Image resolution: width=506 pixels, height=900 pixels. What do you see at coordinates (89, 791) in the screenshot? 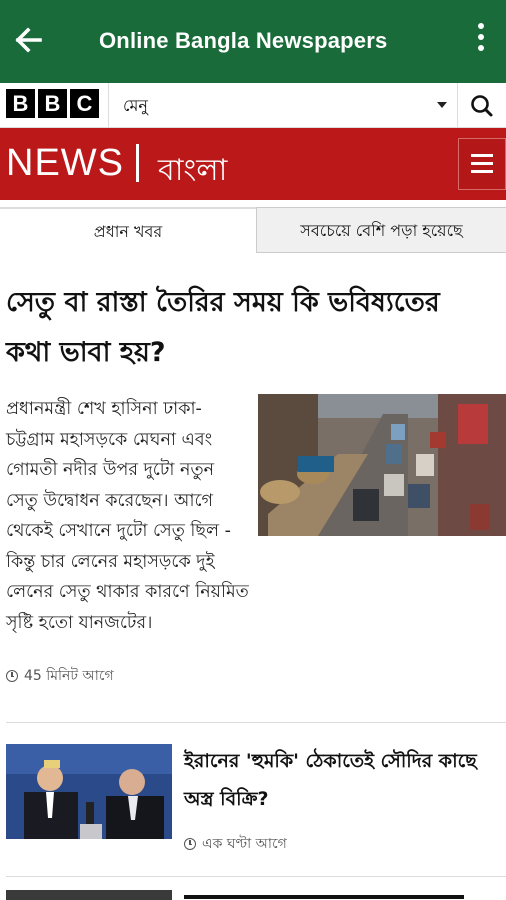
I see `story-thumbnail` at bounding box center [89, 791].